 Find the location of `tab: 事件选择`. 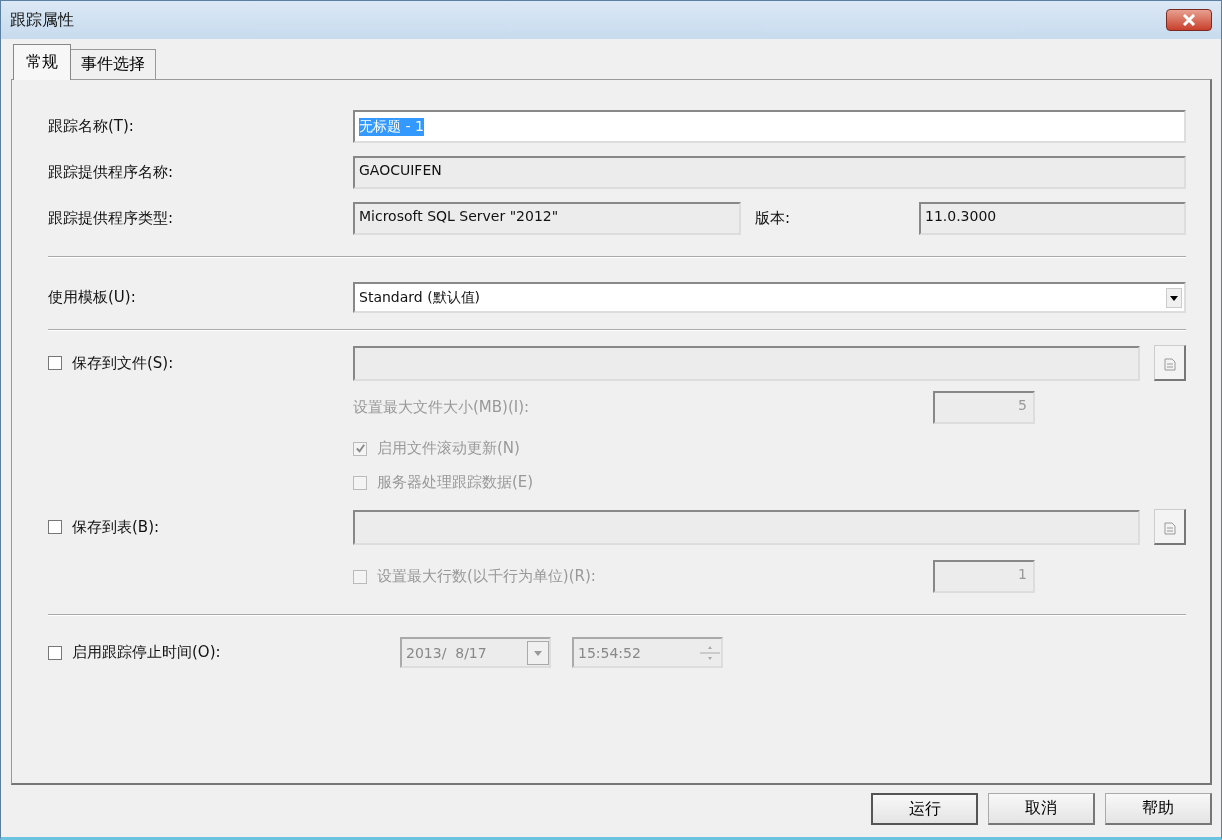

tab: 事件选择 is located at coordinates (113, 64).